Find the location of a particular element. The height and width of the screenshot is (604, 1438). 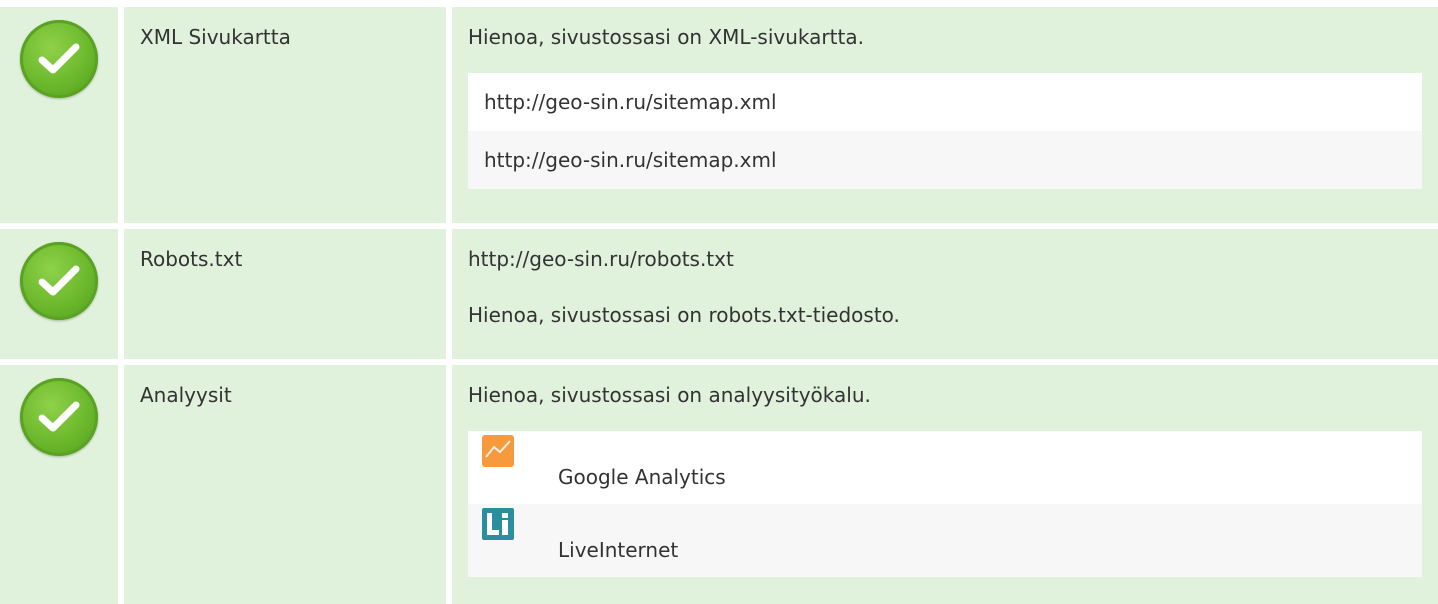

check-label: Analyysit is located at coordinates (285, 484).